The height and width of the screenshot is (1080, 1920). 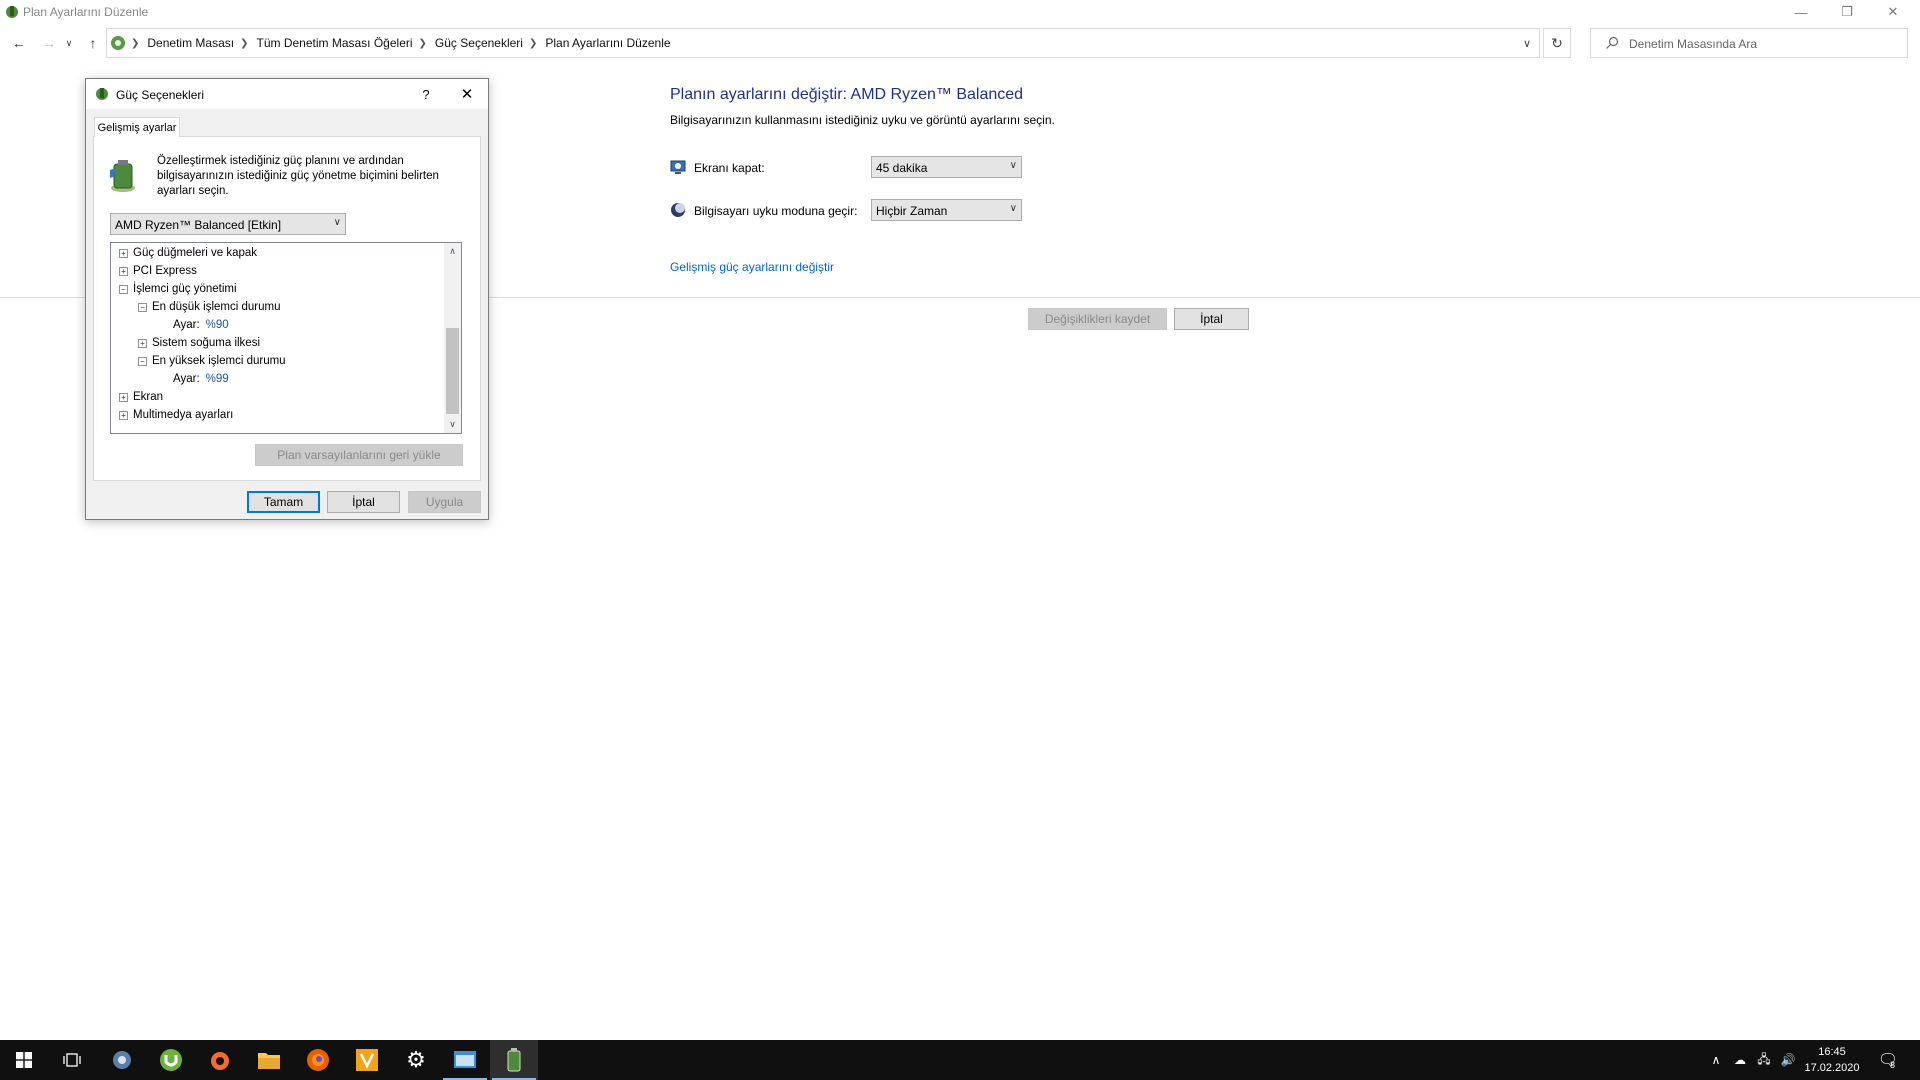 I want to click on search-icon, so click(x=1612, y=42).